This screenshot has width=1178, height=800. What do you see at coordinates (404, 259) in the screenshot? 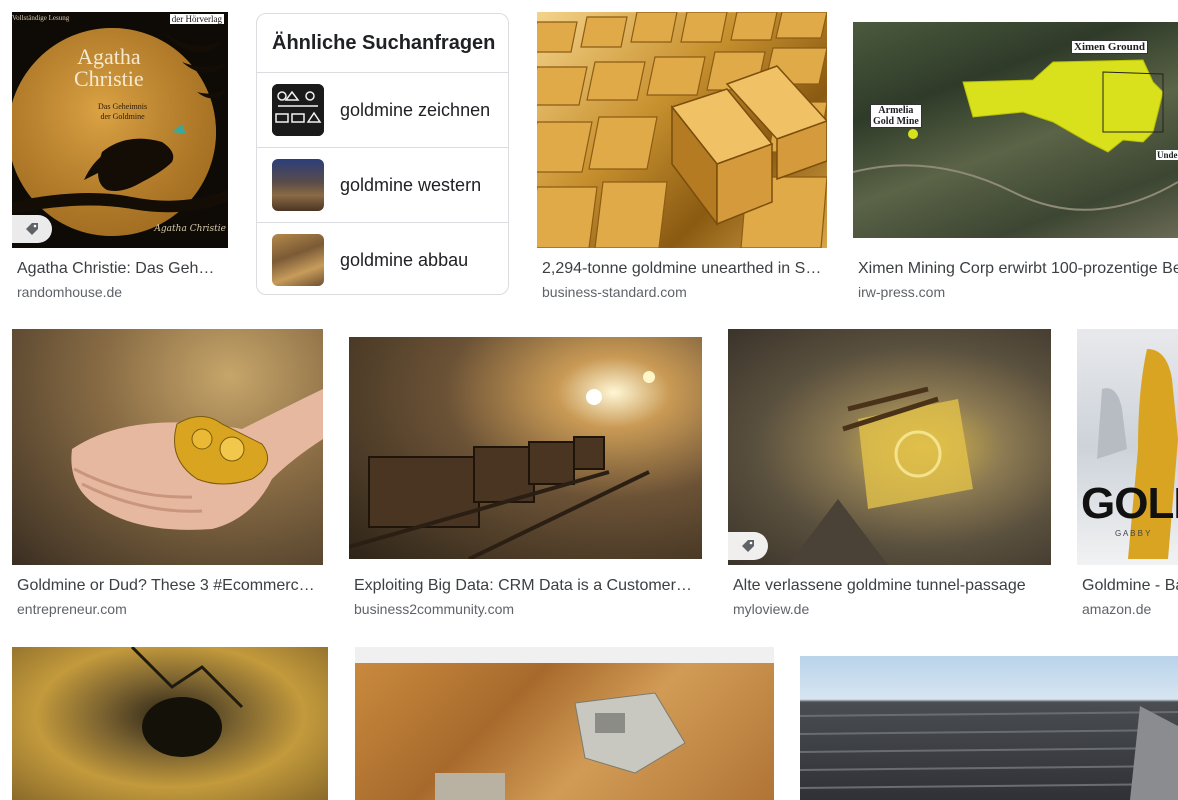
I see `related-search-label: goldmine abbau` at bounding box center [404, 259].